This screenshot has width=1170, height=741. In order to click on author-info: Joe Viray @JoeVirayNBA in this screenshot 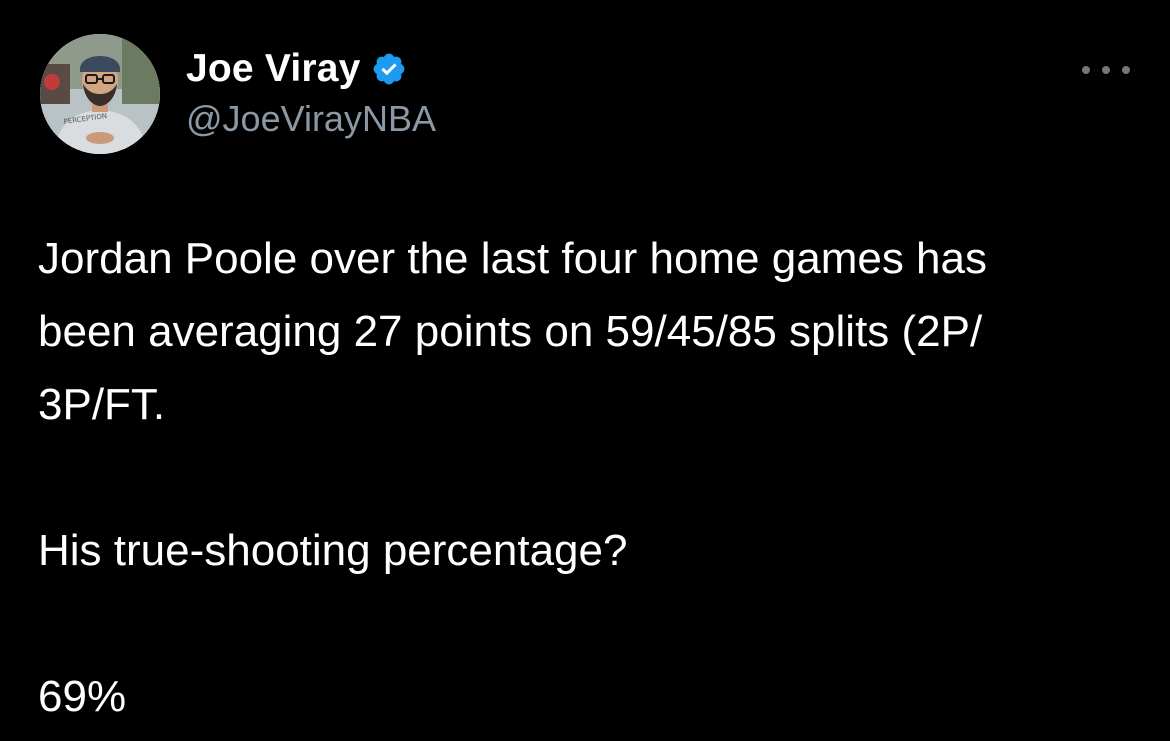, I will do `click(311, 92)`.